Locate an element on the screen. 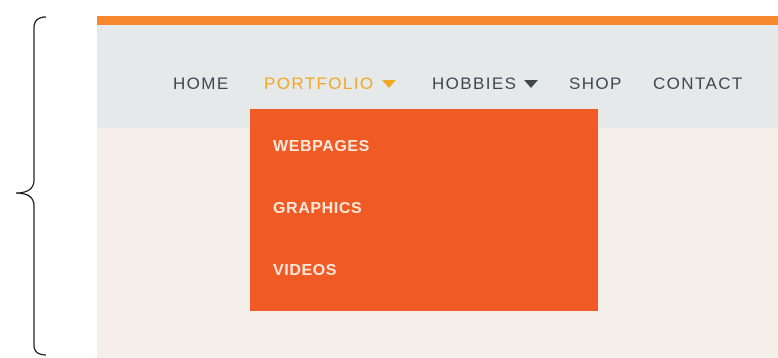 This screenshot has height=358, width=778. nav-item-label: PORTFOLIO is located at coordinates (319, 83).